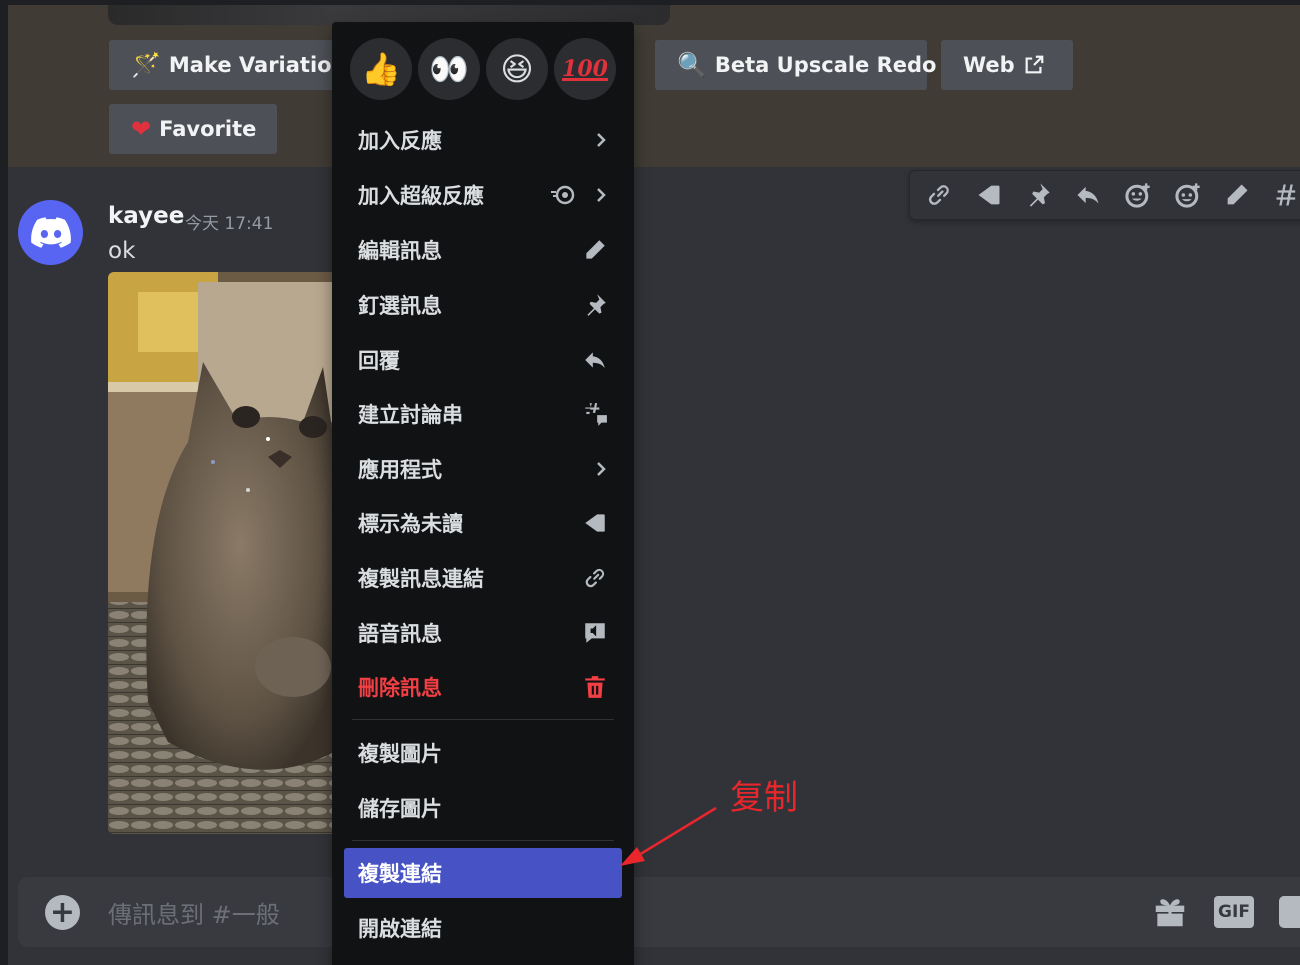  I want to click on menu-label: 複製圖片, so click(400, 754).